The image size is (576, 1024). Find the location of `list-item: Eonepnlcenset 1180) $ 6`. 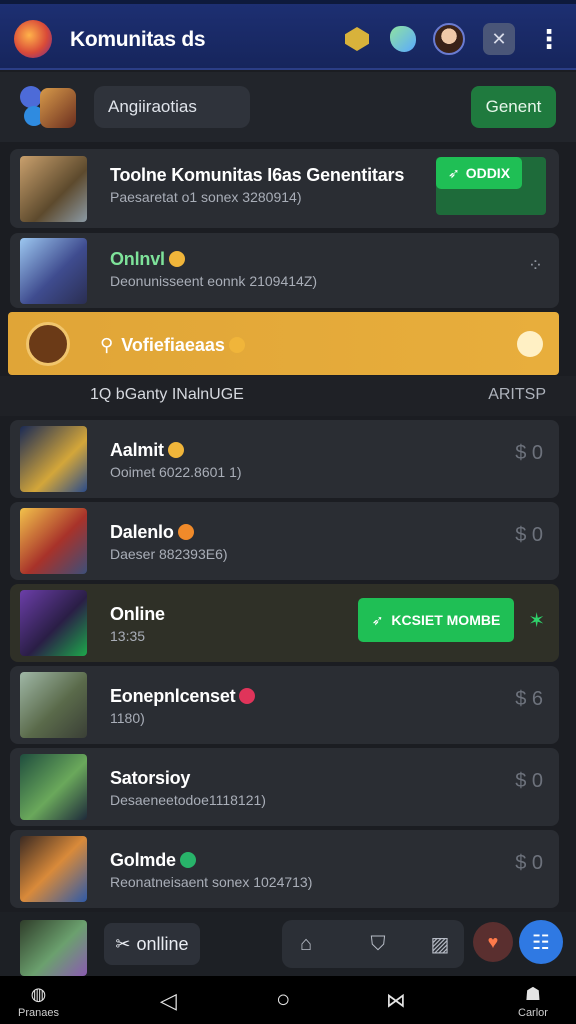

list-item: Eonepnlcenset 1180) $ 6 is located at coordinates (284, 705).